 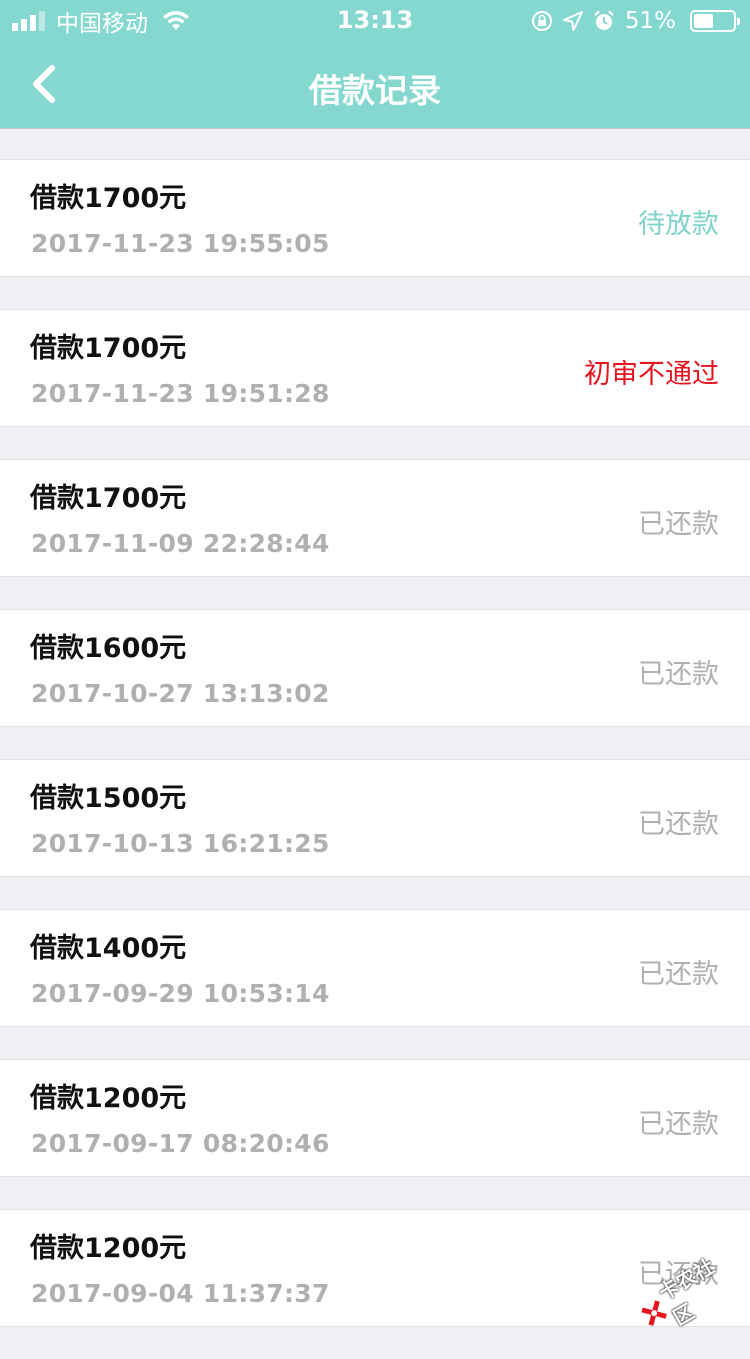 I want to click on loan-amount: 借款1400元, so click(x=108, y=945).